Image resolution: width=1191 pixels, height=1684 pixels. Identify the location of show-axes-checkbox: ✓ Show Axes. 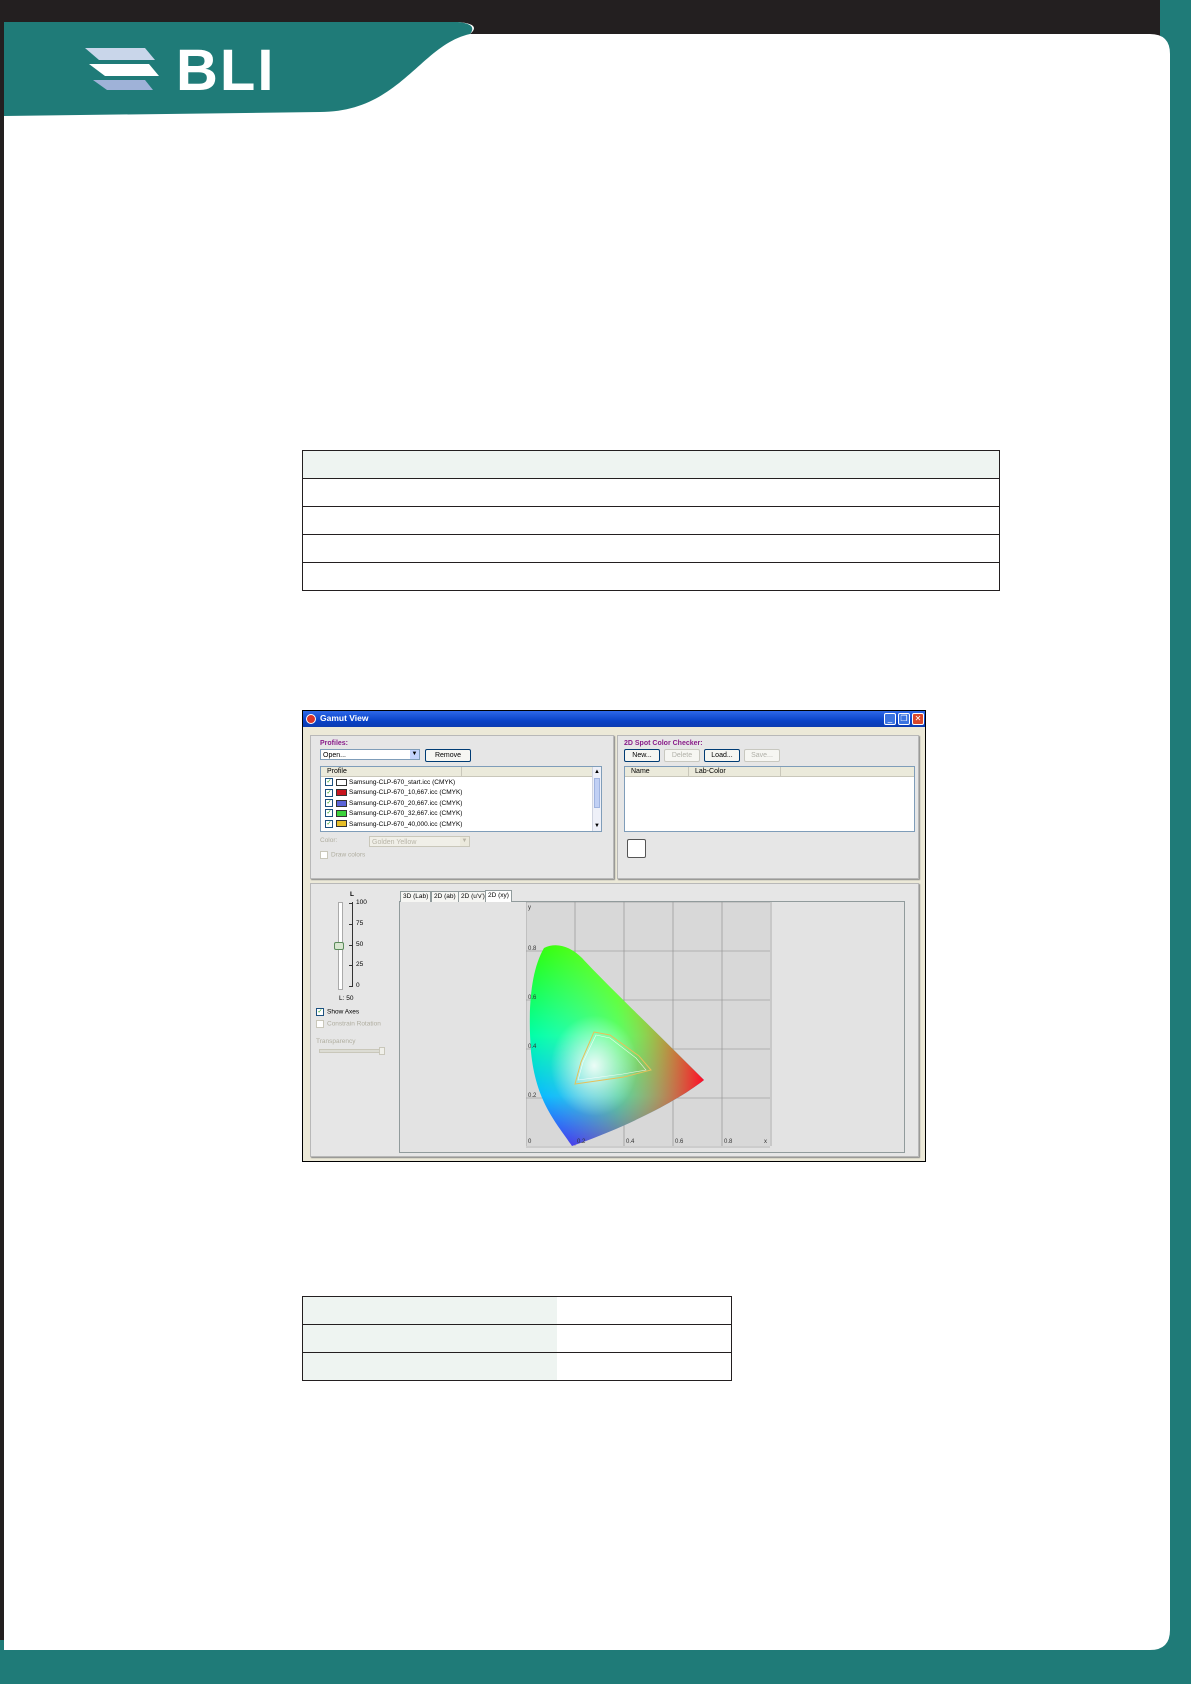
(337, 1012).